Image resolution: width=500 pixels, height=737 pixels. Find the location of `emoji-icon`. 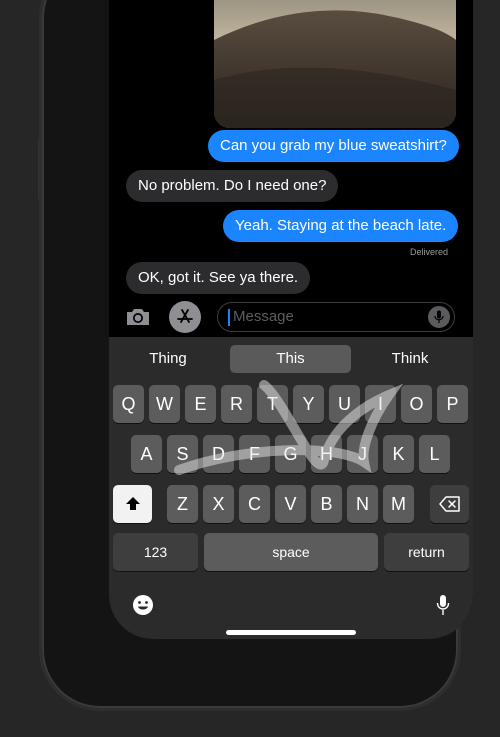

emoji-icon is located at coordinates (143, 605).